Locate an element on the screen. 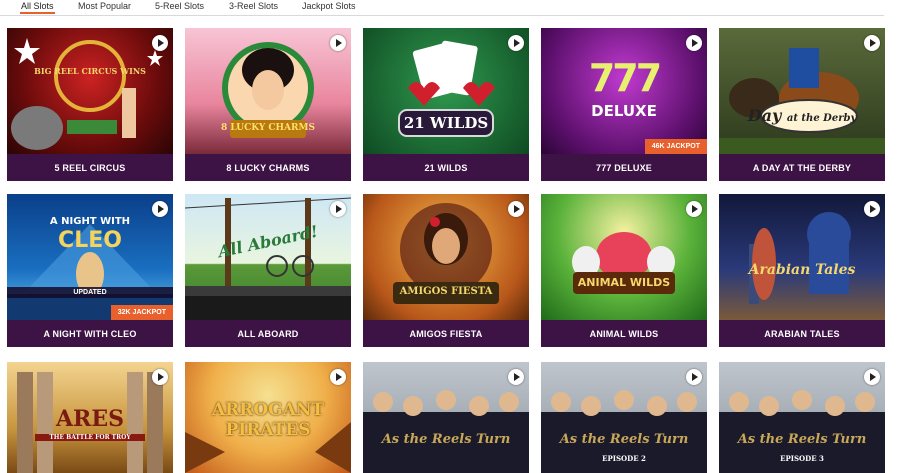  game-thumbnail: As the Reels Turn EPISODE 3 is located at coordinates (802, 417).